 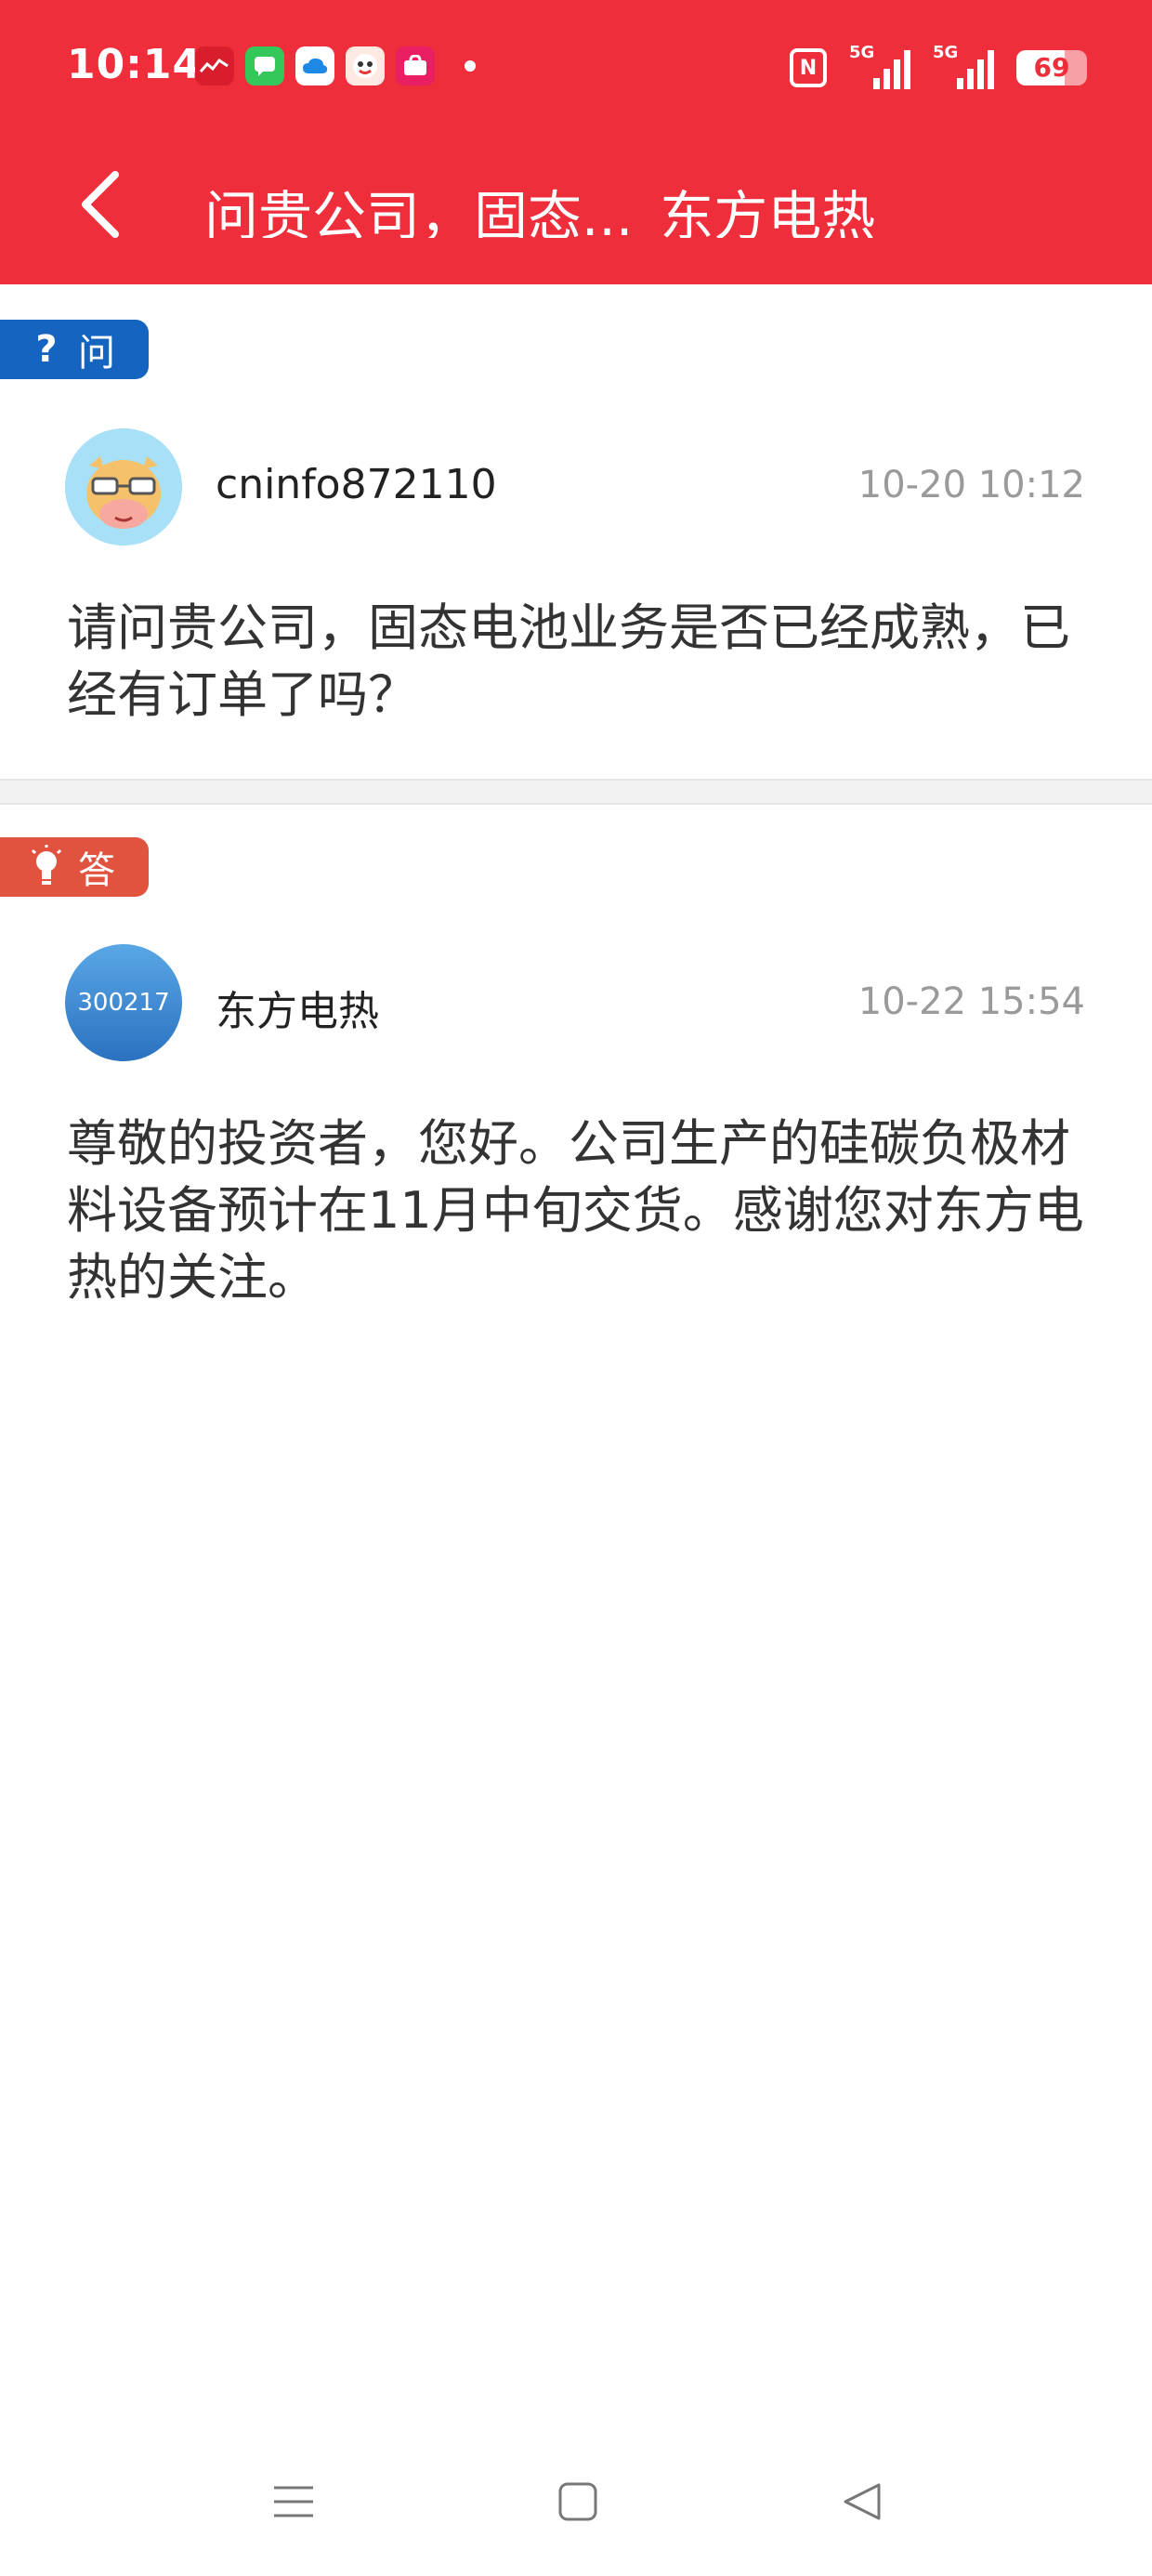 I want to click on answer-tag: 答, so click(x=74, y=867).